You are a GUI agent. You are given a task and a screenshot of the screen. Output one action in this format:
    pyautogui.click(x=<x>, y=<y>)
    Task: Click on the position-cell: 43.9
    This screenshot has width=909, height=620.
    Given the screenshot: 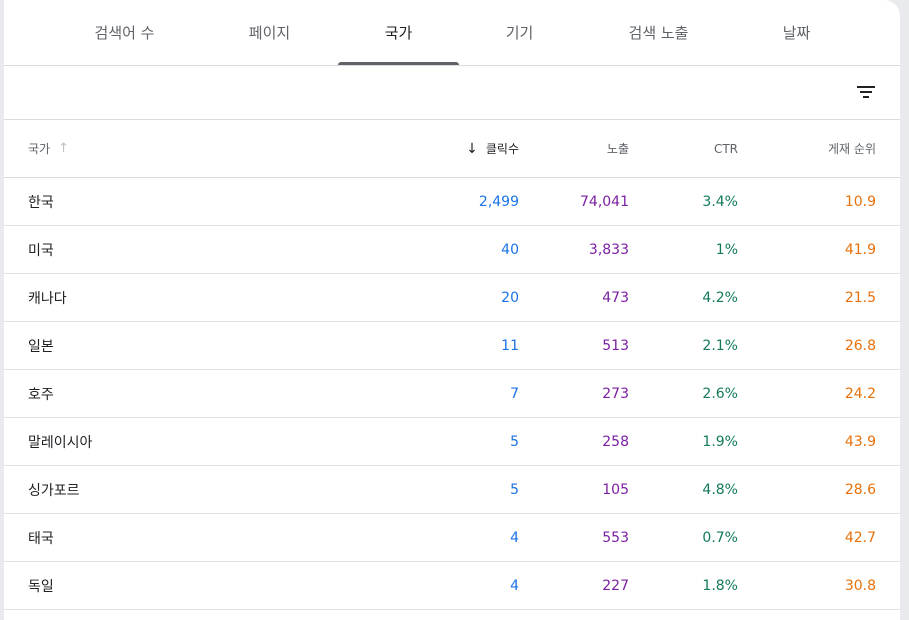 What is the action you would take?
    pyautogui.click(x=860, y=441)
    